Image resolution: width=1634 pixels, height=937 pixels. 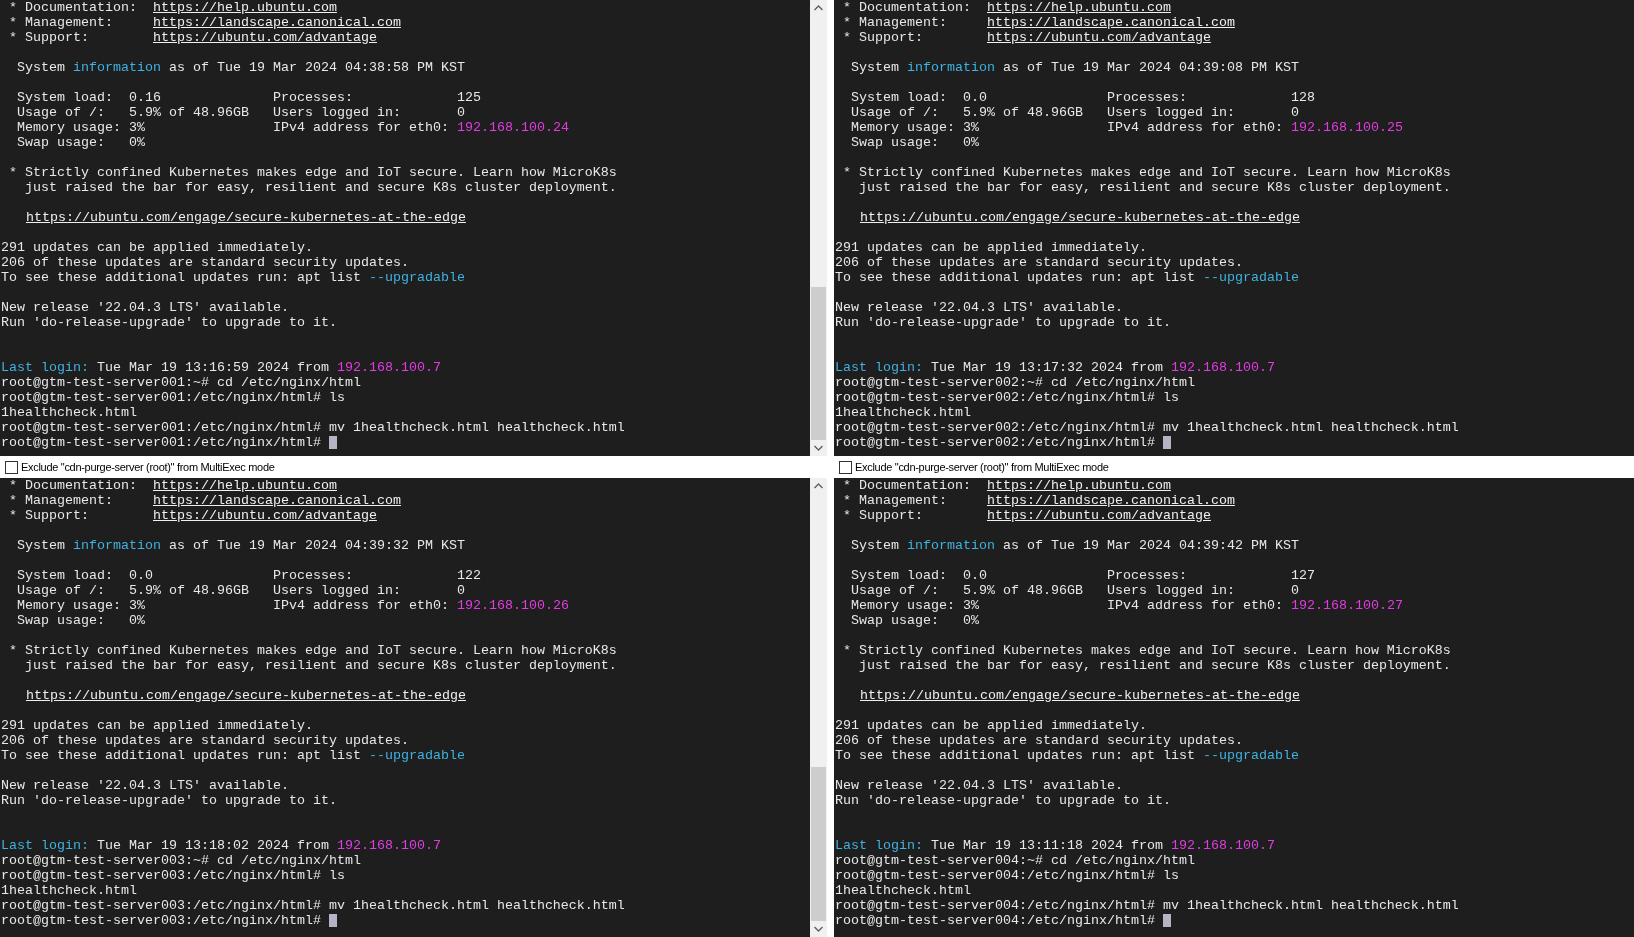 What do you see at coordinates (161, 920) in the screenshot?
I see `terminal-text: root@gtm-test-server003:/etc/nginx/html#` at bounding box center [161, 920].